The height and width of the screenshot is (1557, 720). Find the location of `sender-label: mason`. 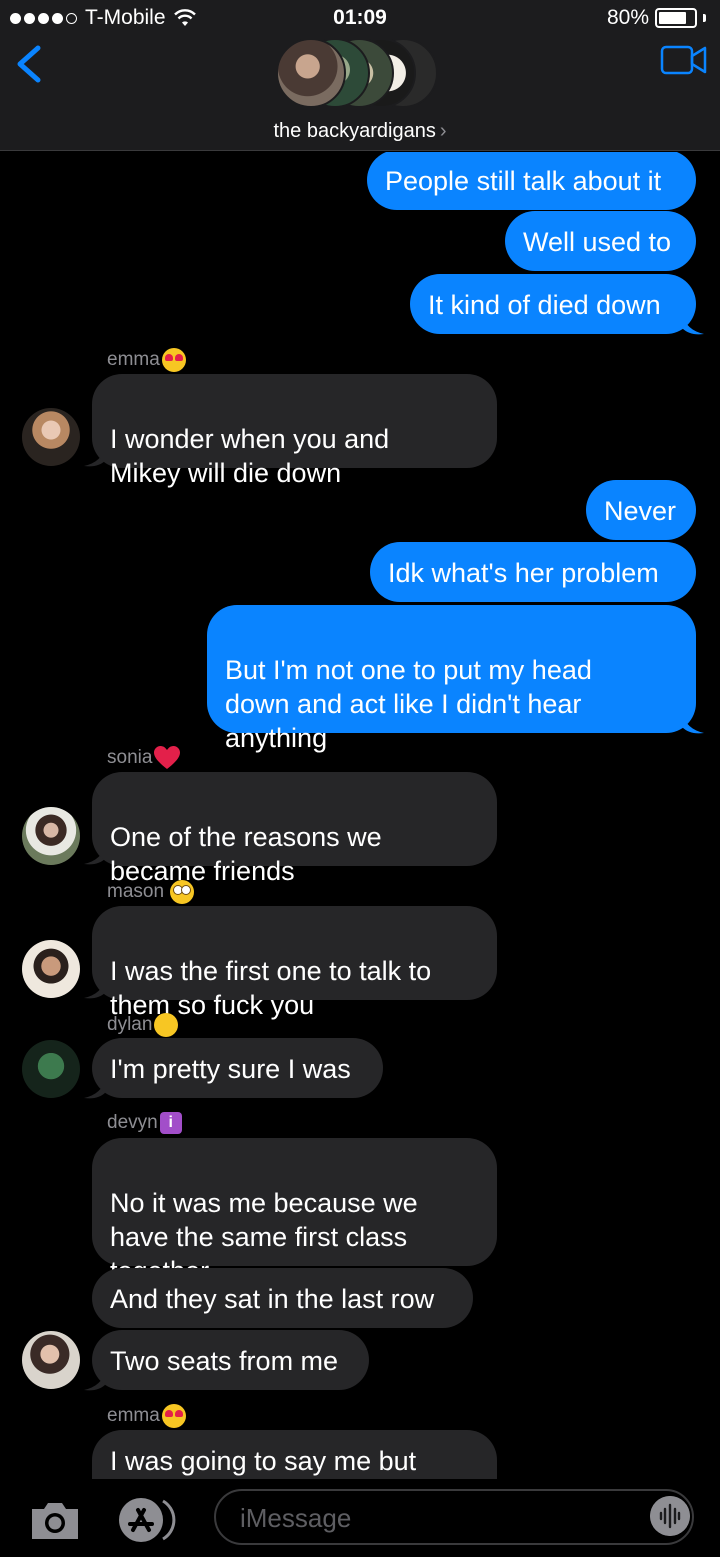

sender-label: mason is located at coordinates (151, 892).